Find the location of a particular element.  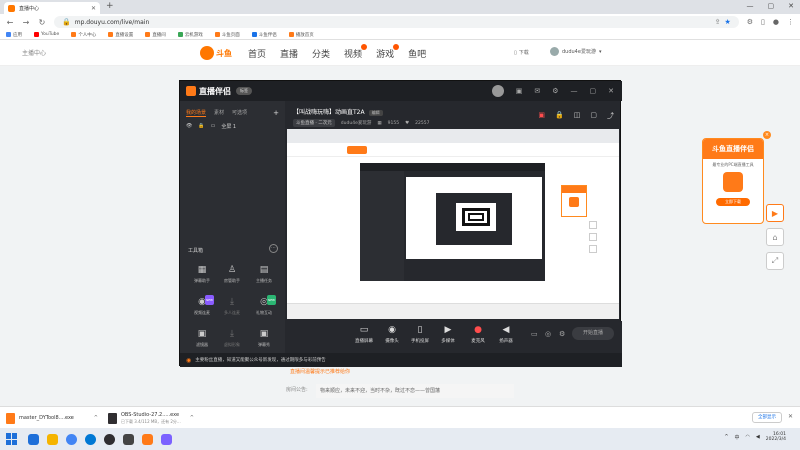

square-icon: ▢ is located at coordinates (593, 116).